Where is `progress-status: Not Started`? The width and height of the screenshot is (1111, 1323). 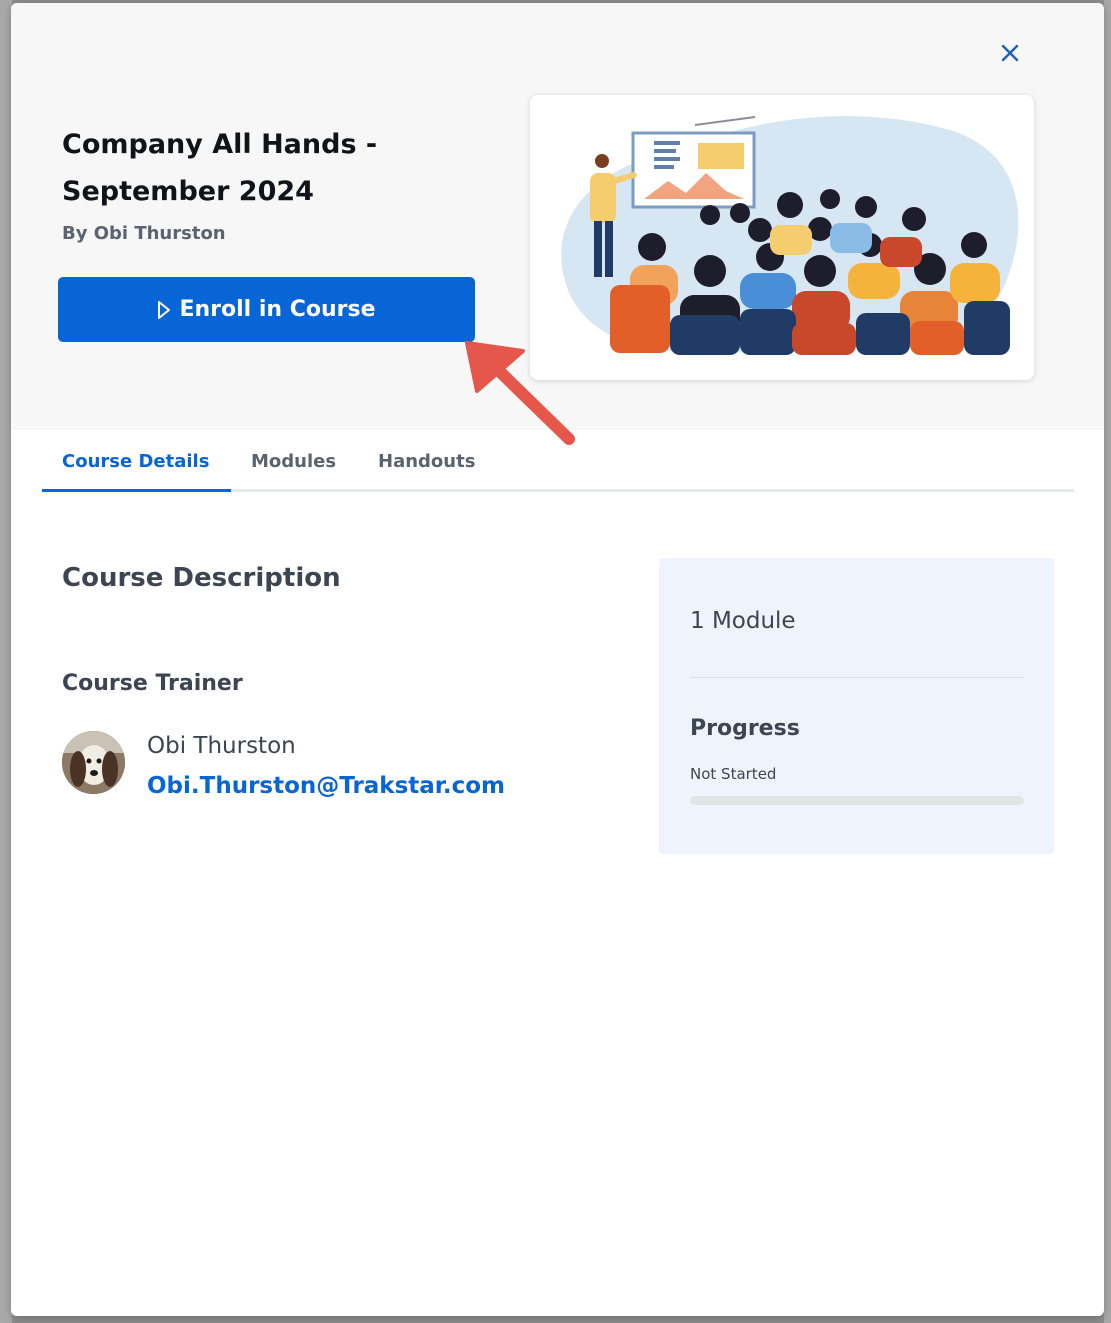
progress-status: Not Started is located at coordinates (733, 774).